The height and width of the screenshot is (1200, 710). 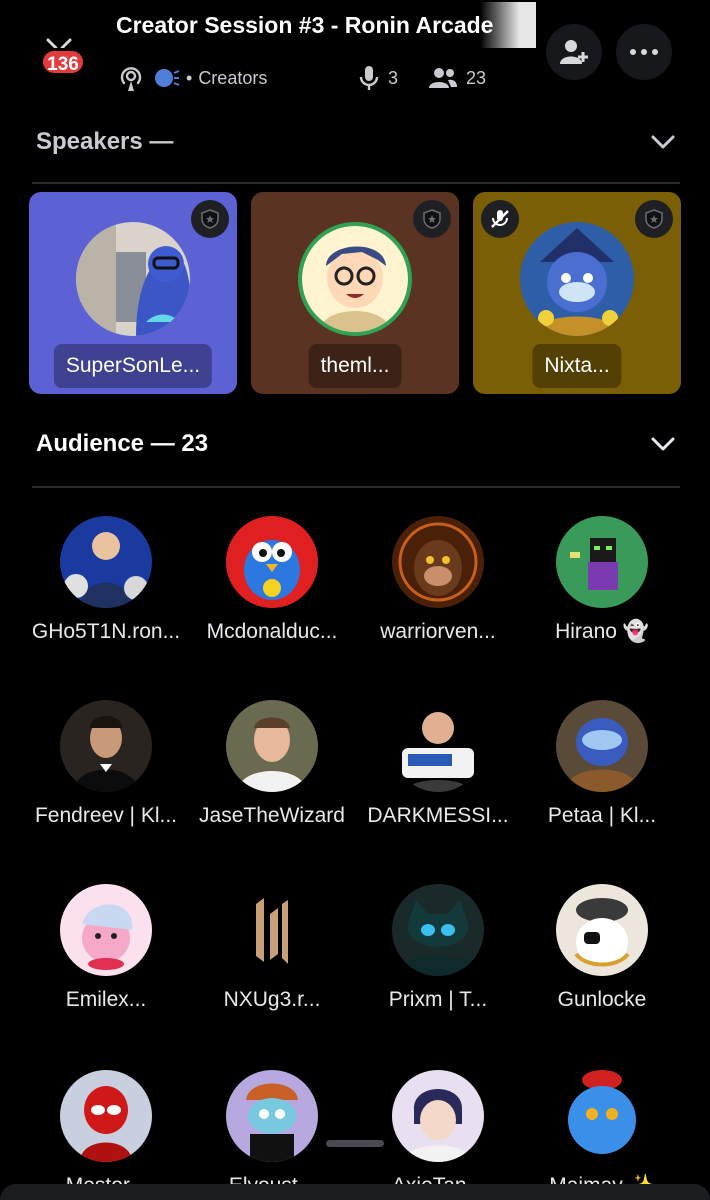 I want to click on notifications-back-button: 136, so click(x=62, y=63).